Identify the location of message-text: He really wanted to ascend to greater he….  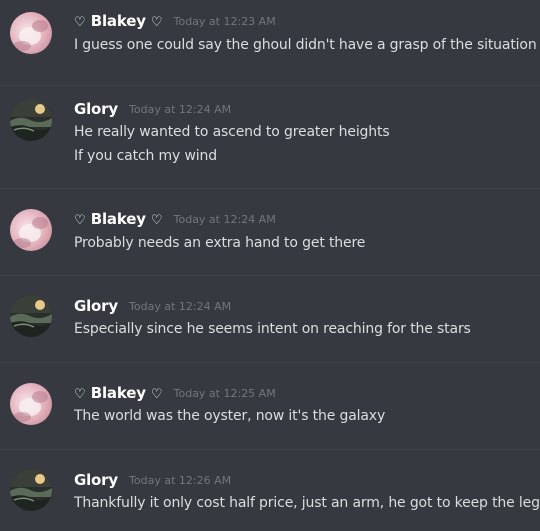
(232, 132).